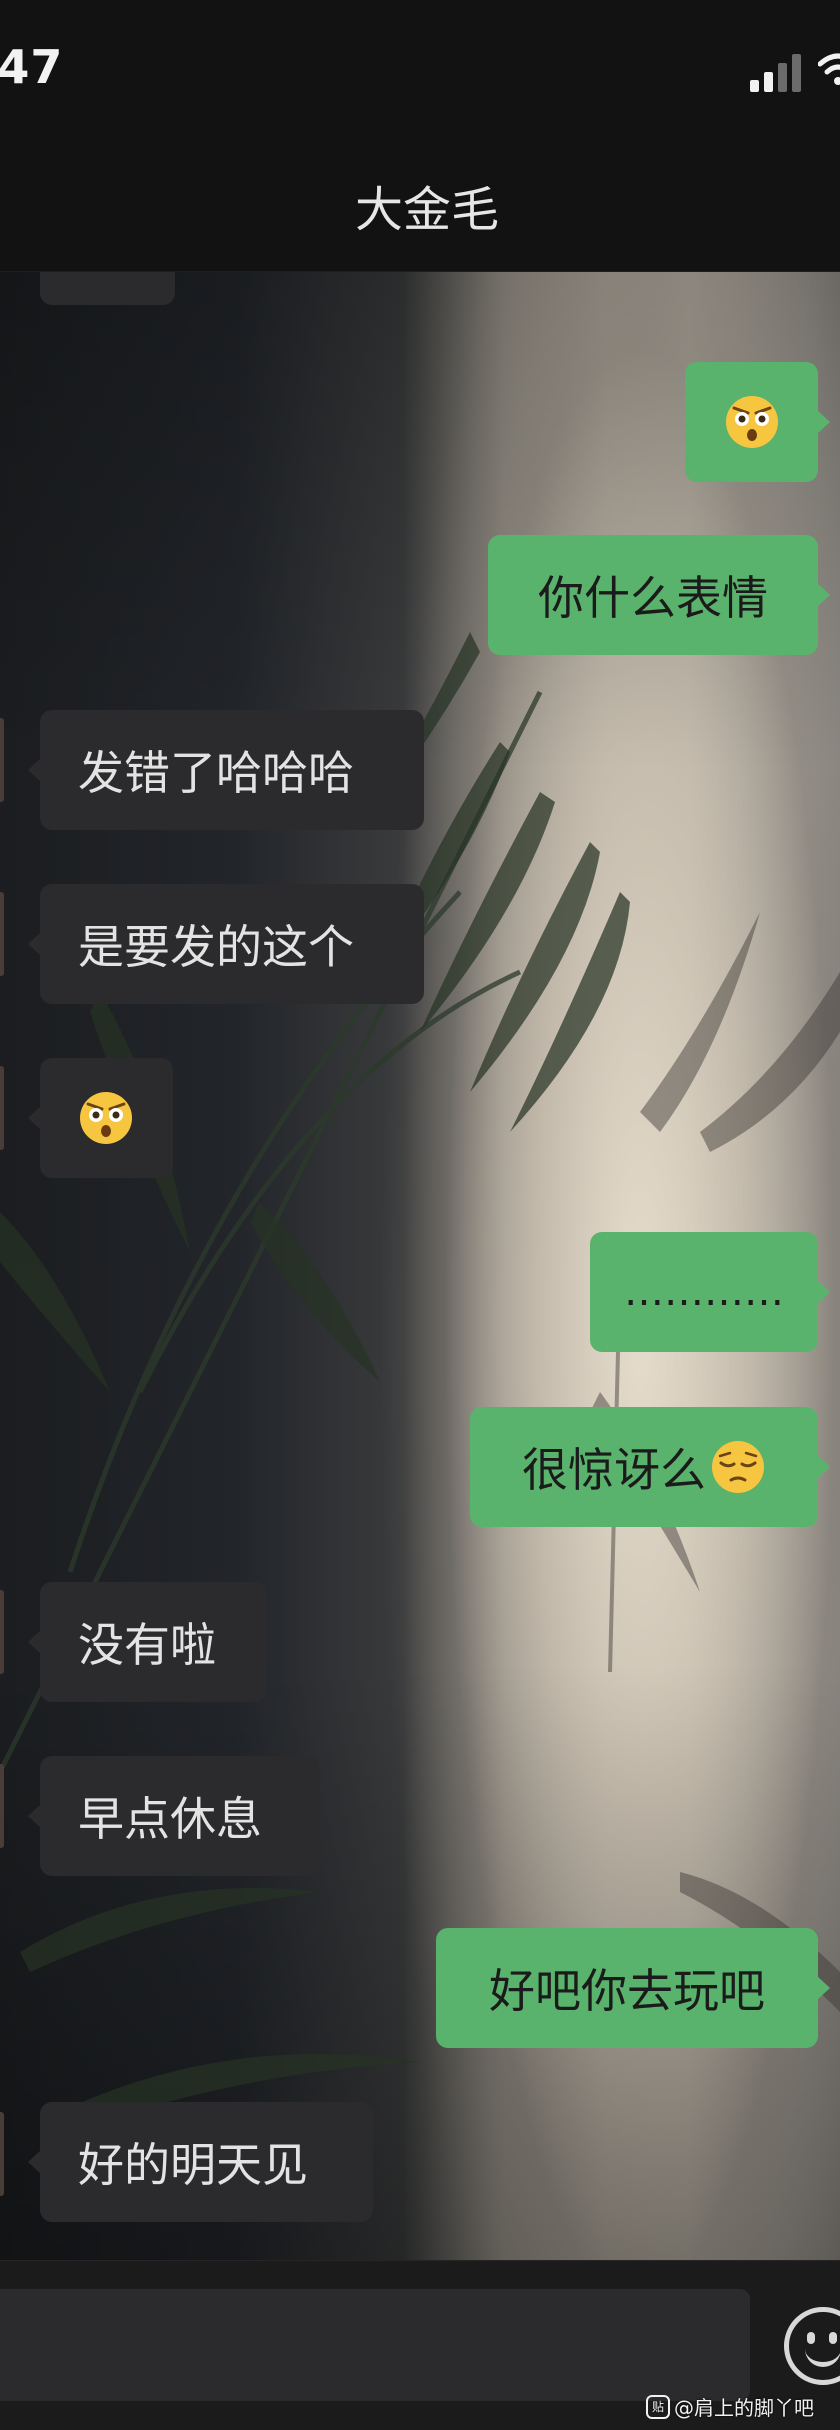 This screenshot has width=840, height=2430. What do you see at coordinates (170, 1819) in the screenshot?
I see `message-text: 早点休息` at bounding box center [170, 1819].